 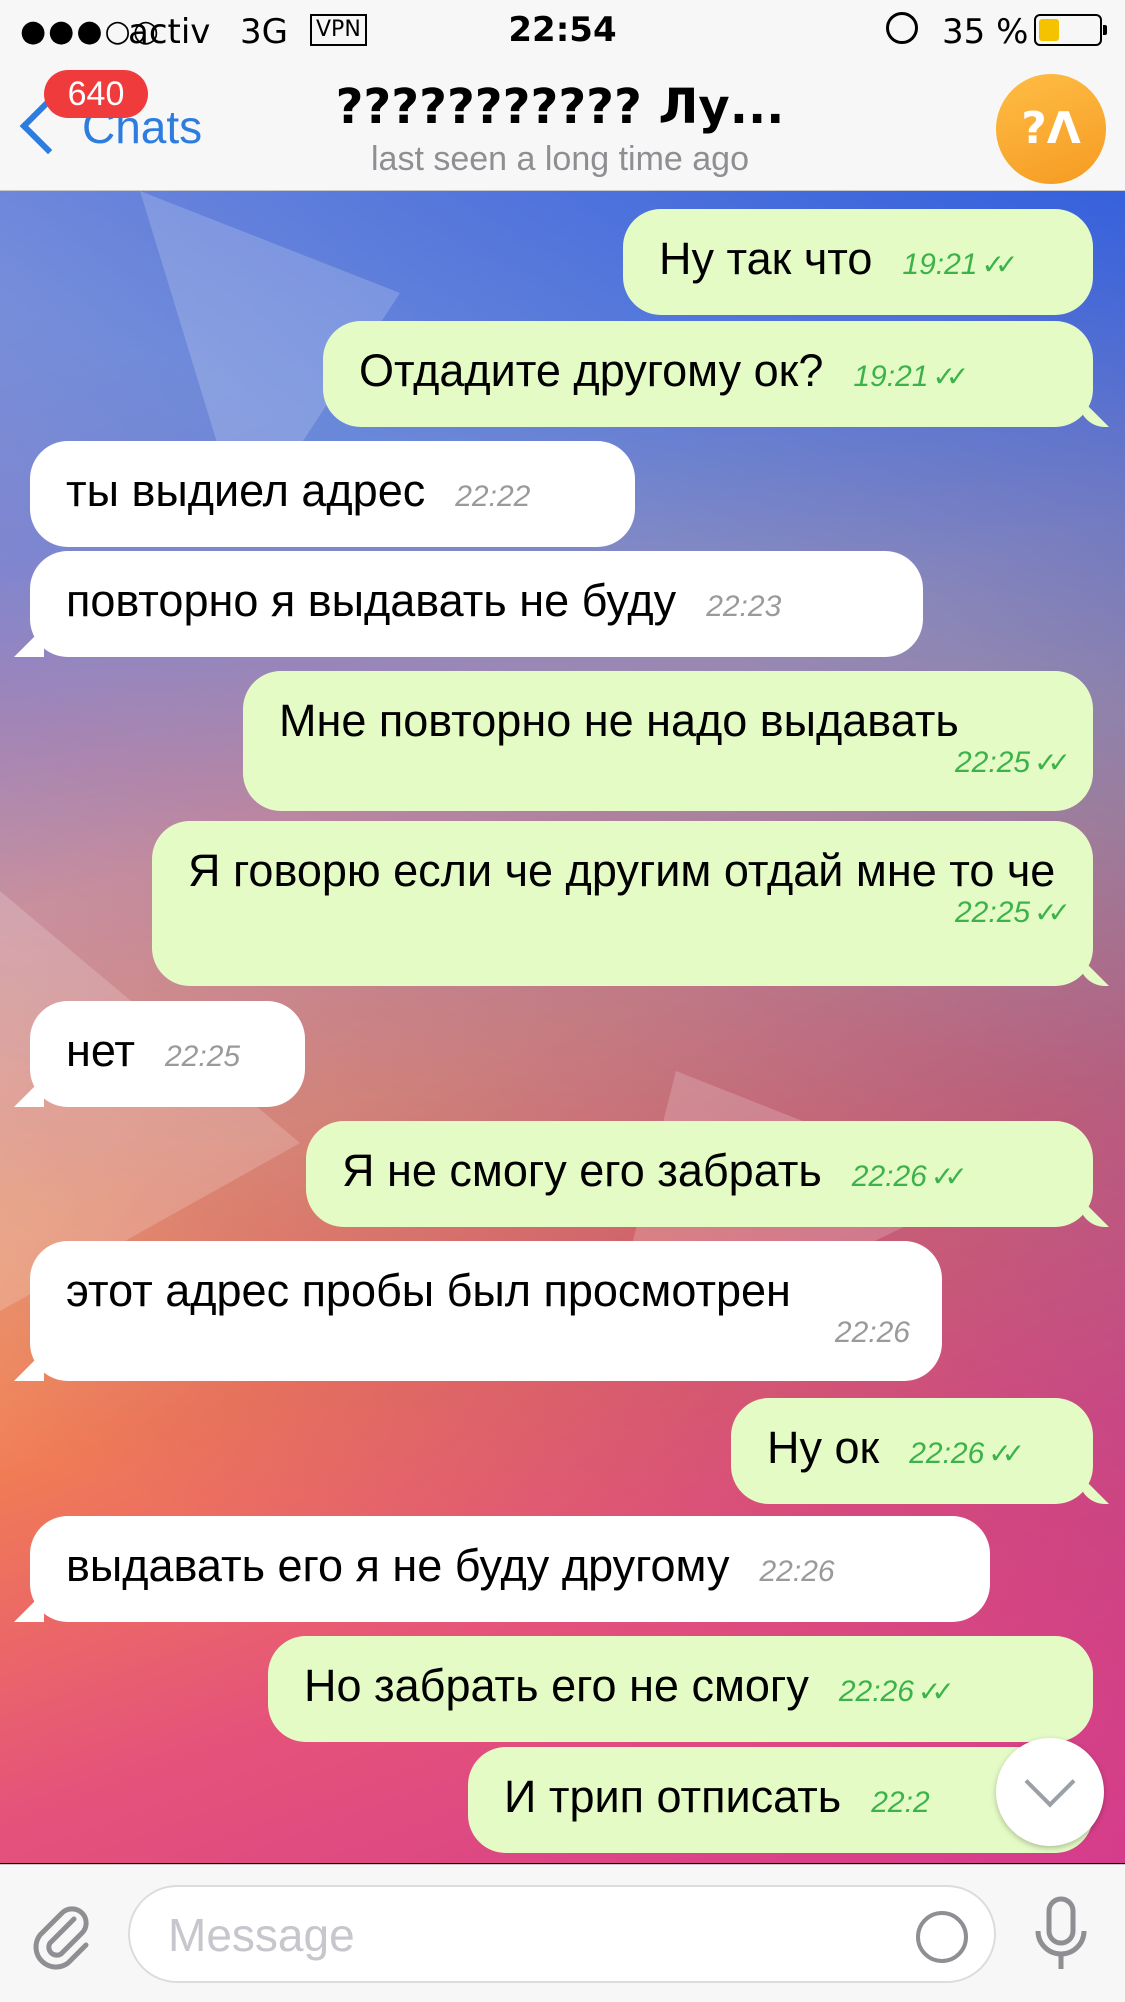 I want to click on outgoing-message: Ну так что 19:21 ✓✓, so click(x=858, y=262).